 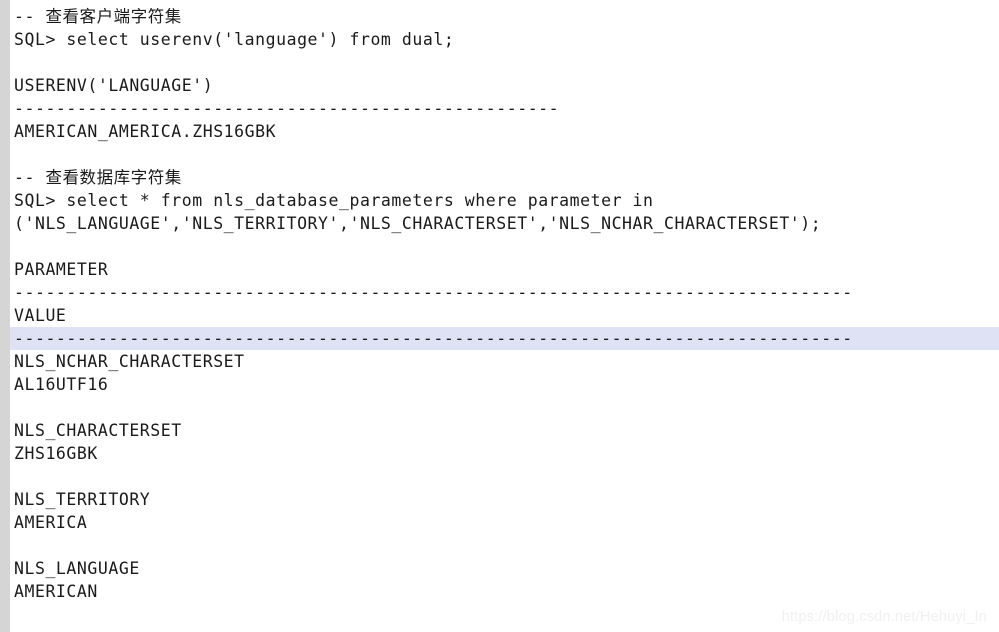 What do you see at coordinates (884, 617) in the screenshot?
I see `csdn-watermark: https://blog.csdn.net/Hehuyi_In` at bounding box center [884, 617].